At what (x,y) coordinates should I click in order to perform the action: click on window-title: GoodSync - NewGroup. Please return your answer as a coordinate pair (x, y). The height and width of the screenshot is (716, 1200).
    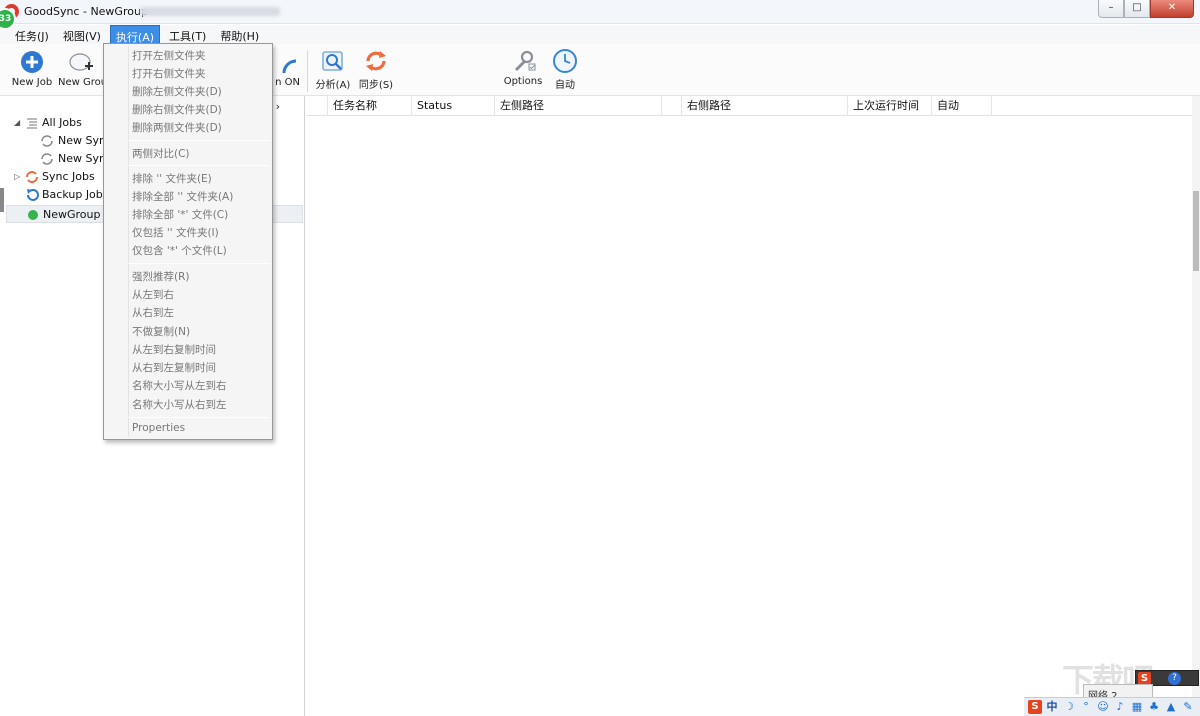
    Looking at the image, I should click on (86, 11).